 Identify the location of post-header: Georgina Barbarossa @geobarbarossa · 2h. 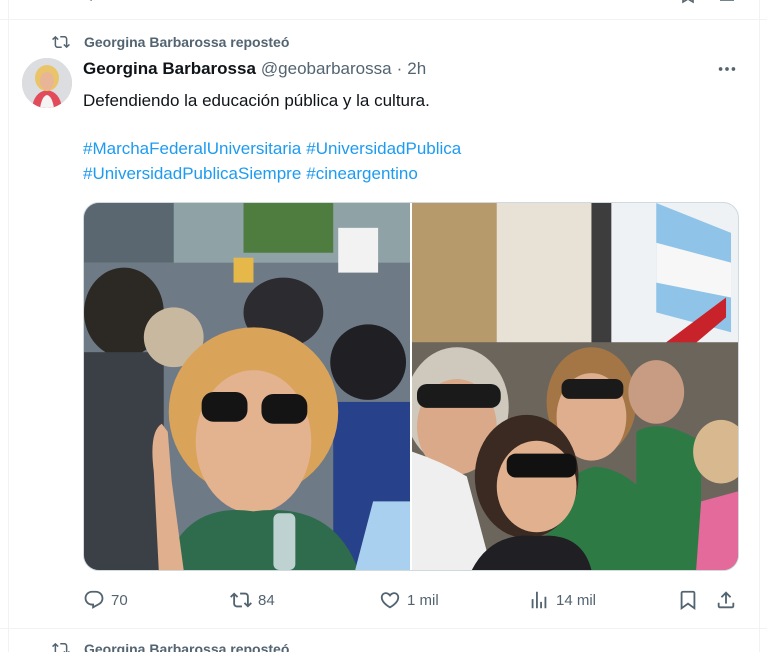
(254, 69).